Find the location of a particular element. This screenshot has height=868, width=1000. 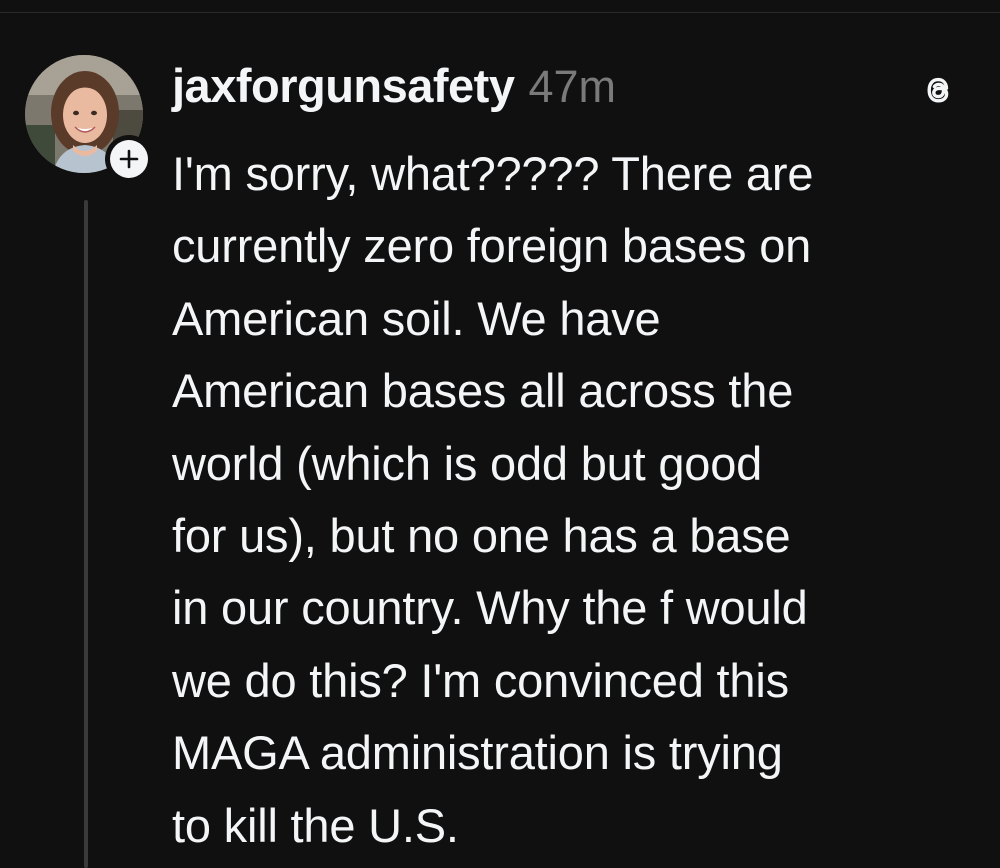

post-header: jaxforgunsafety 47m is located at coordinates (394, 88).